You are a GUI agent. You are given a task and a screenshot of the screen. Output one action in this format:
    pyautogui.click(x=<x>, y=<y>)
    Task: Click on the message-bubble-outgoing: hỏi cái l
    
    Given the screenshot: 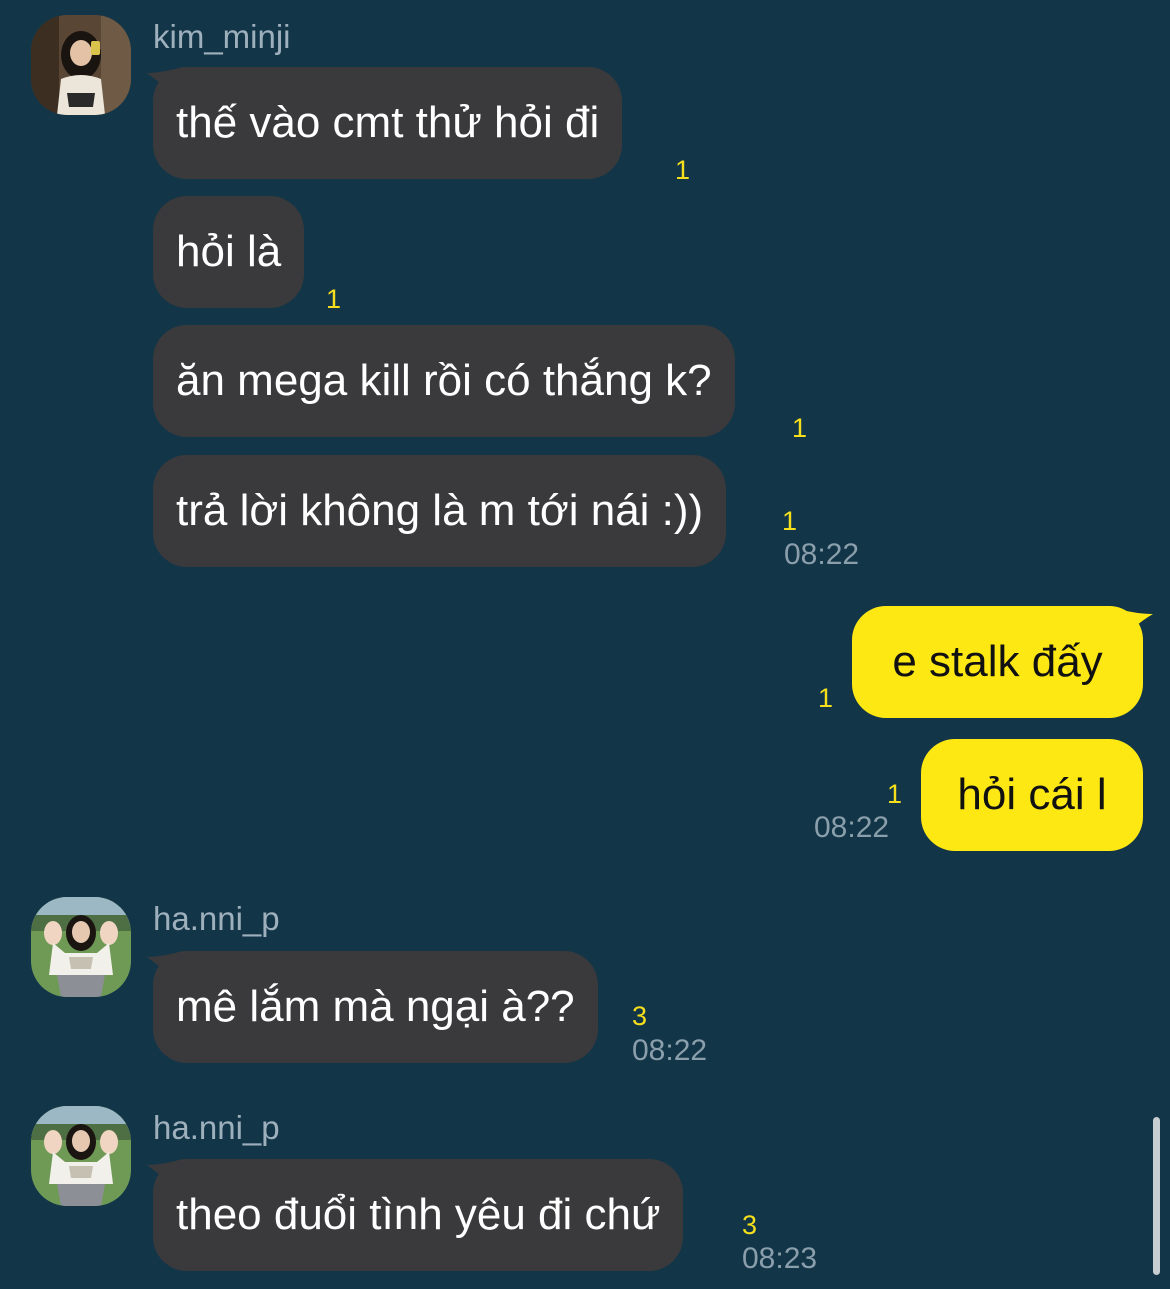 What is the action you would take?
    pyautogui.click(x=1032, y=795)
    